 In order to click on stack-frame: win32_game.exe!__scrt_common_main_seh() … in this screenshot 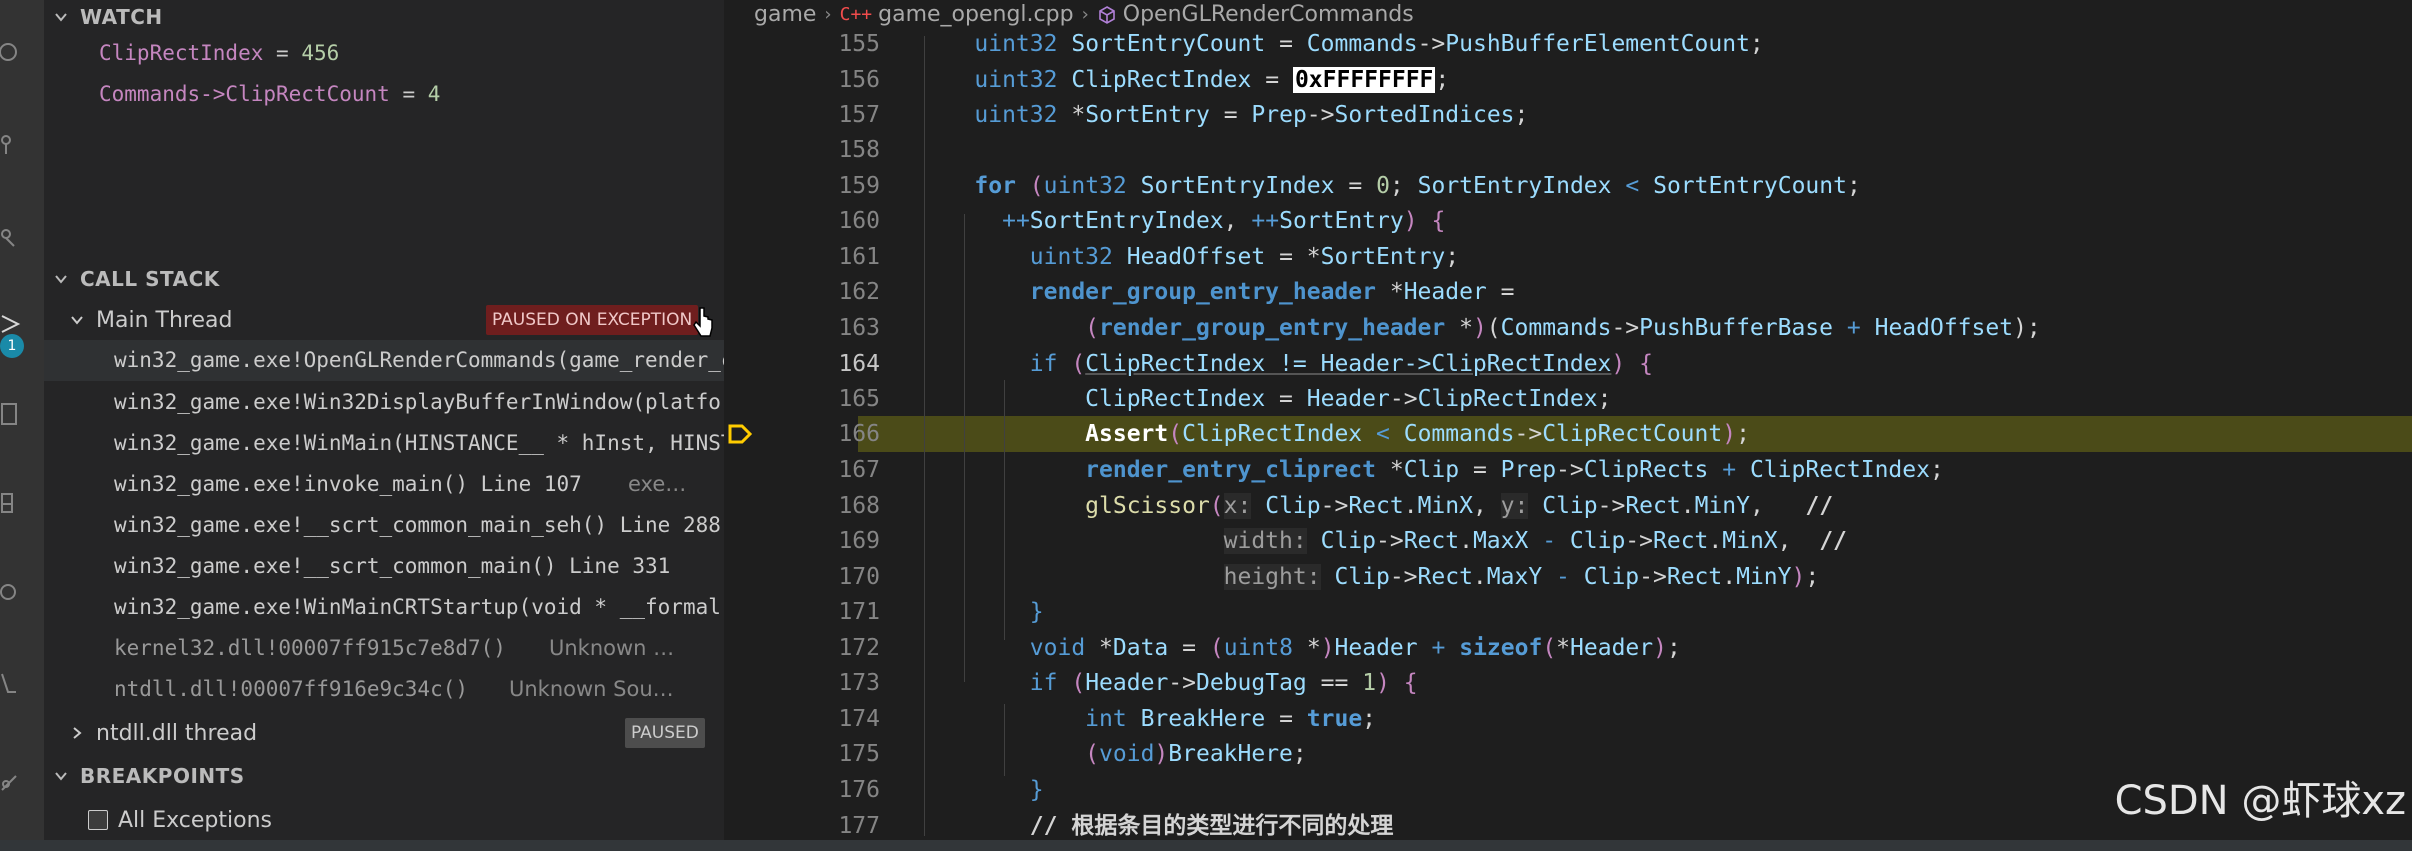, I will do `click(384, 525)`.